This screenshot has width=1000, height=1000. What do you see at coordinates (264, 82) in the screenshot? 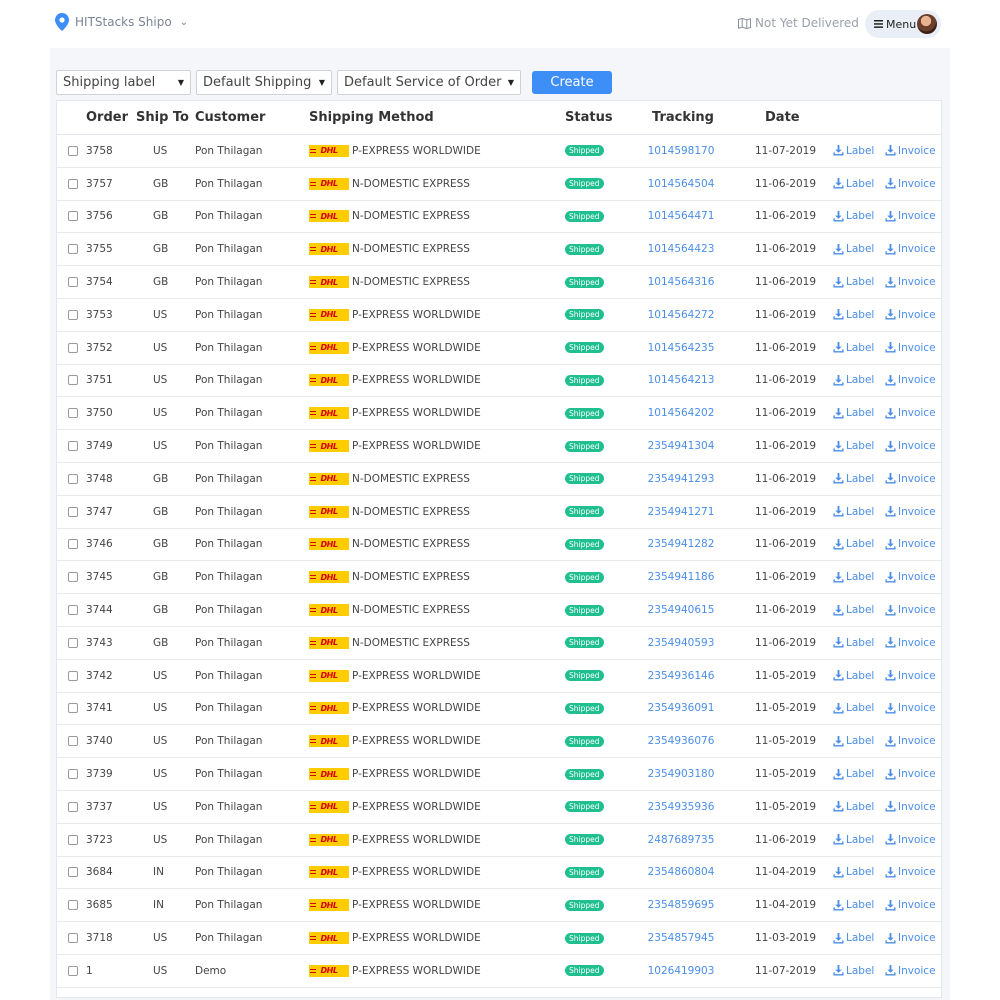
I see `default-shipping-select: Default Shipping ▼` at bounding box center [264, 82].